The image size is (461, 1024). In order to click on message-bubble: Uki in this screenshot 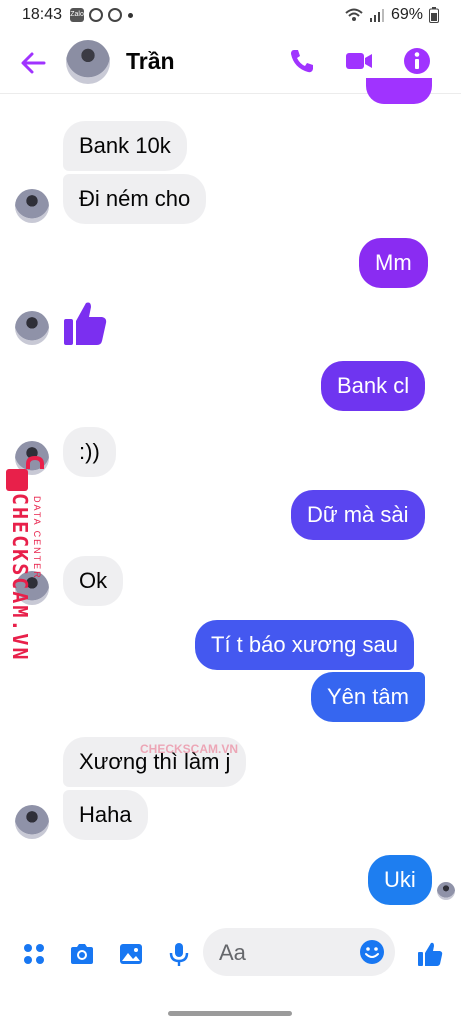, I will do `click(400, 880)`.